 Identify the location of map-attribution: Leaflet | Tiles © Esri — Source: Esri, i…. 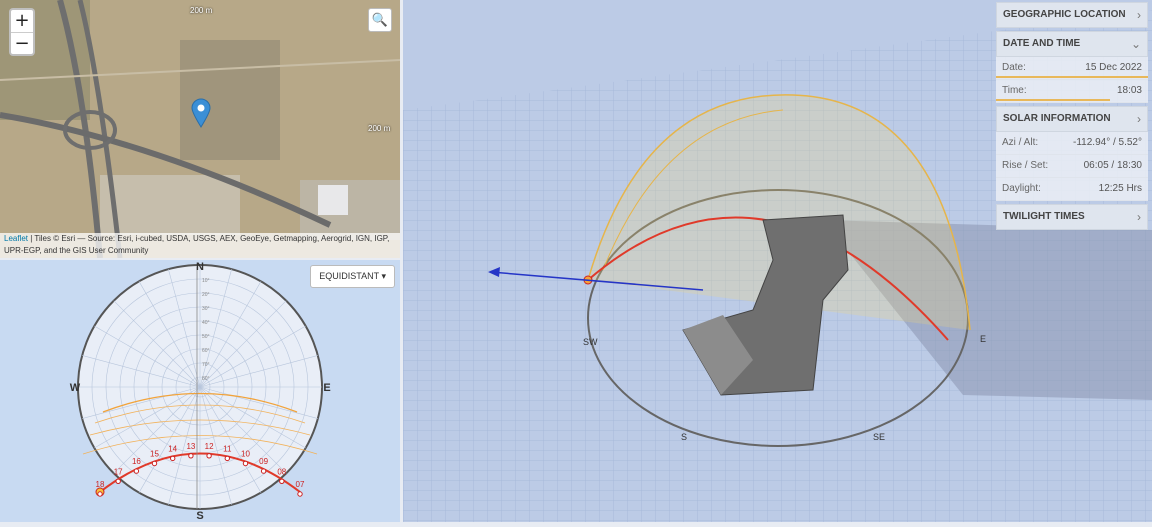
(200, 245).